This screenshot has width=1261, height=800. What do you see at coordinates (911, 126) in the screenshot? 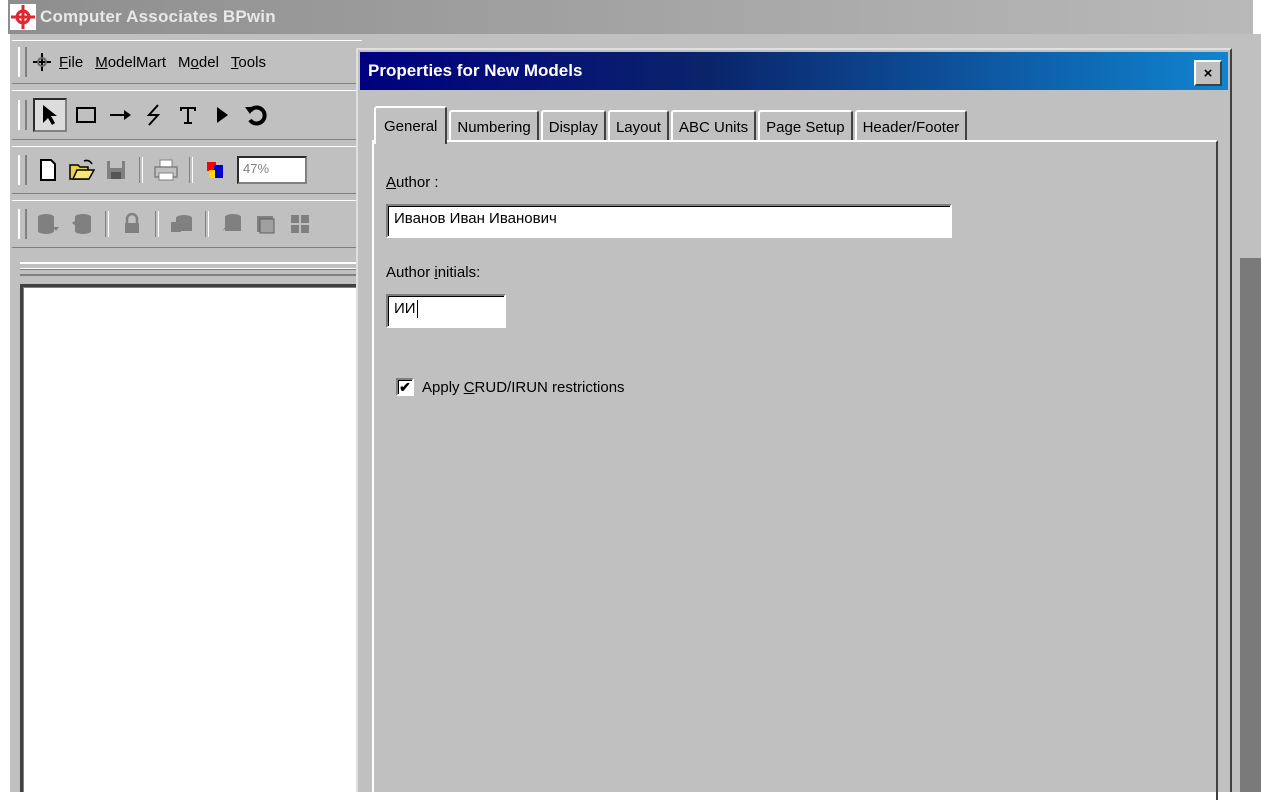
I see `tab-header-footer: Header/Footer` at bounding box center [911, 126].